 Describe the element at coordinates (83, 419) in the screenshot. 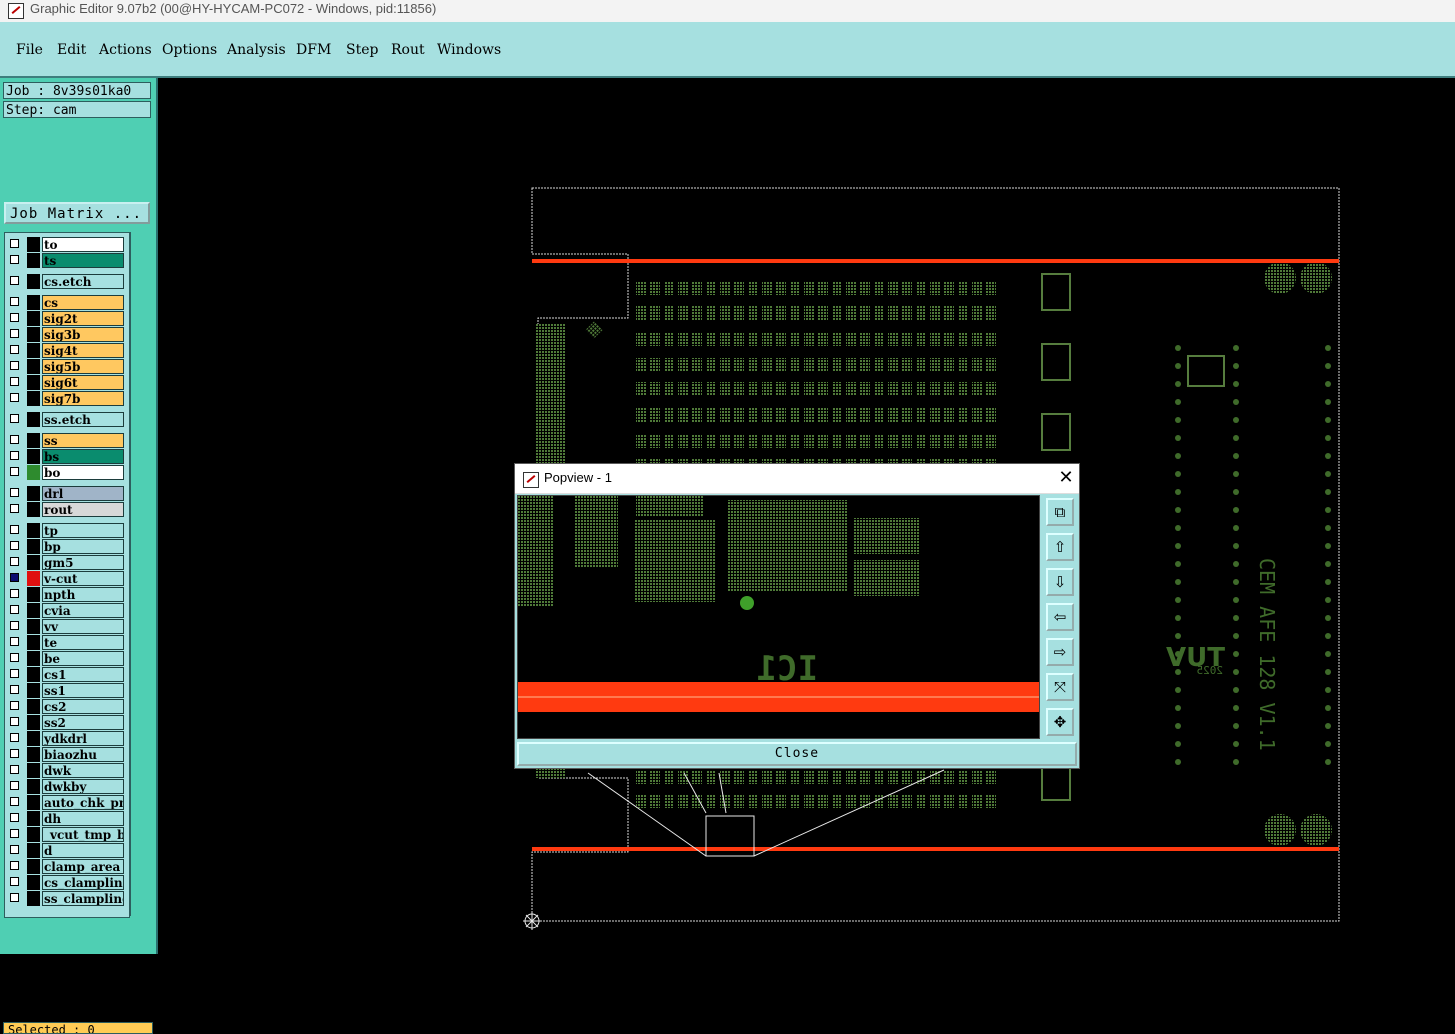

I see `layer-name: ss.etch` at that location.